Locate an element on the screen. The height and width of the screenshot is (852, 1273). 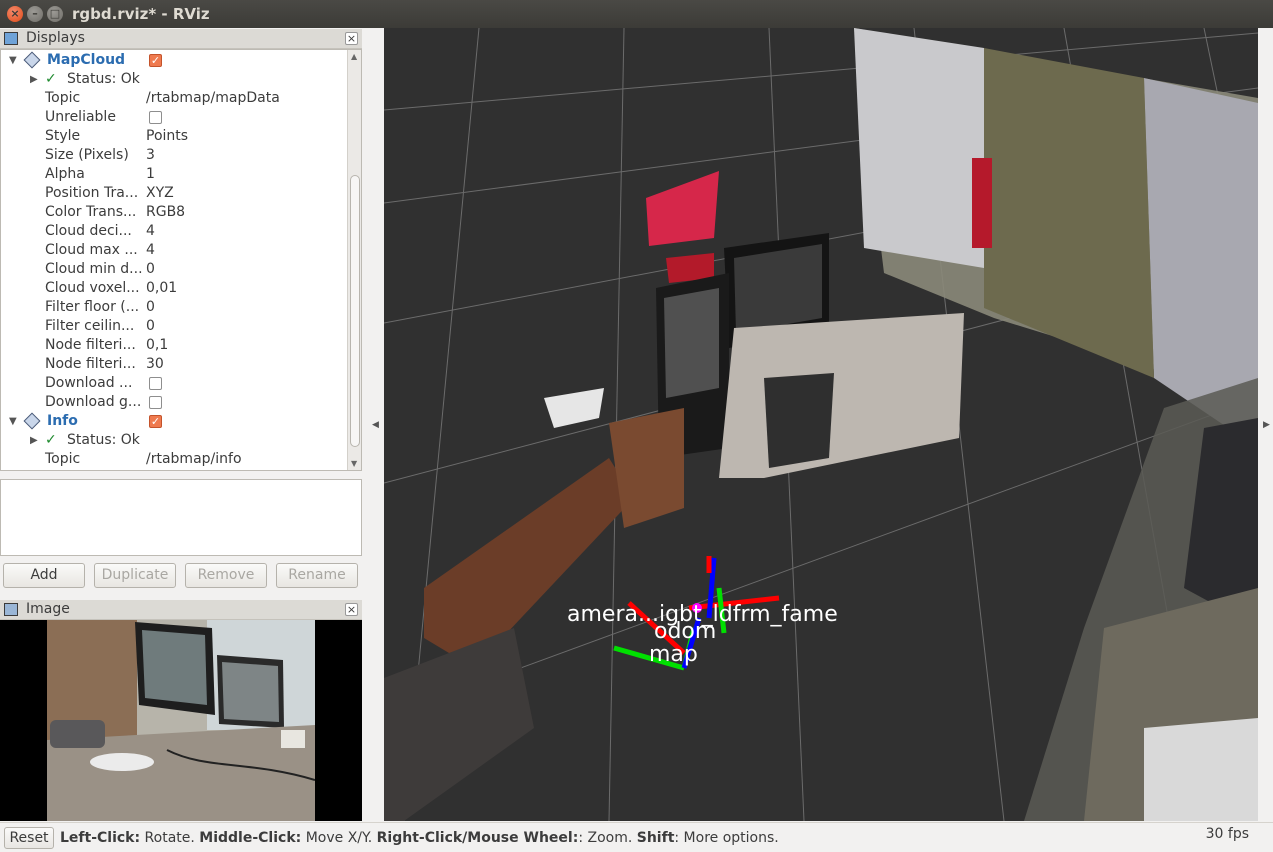
property-row: Cloud deci... 4 is located at coordinates (174, 231).